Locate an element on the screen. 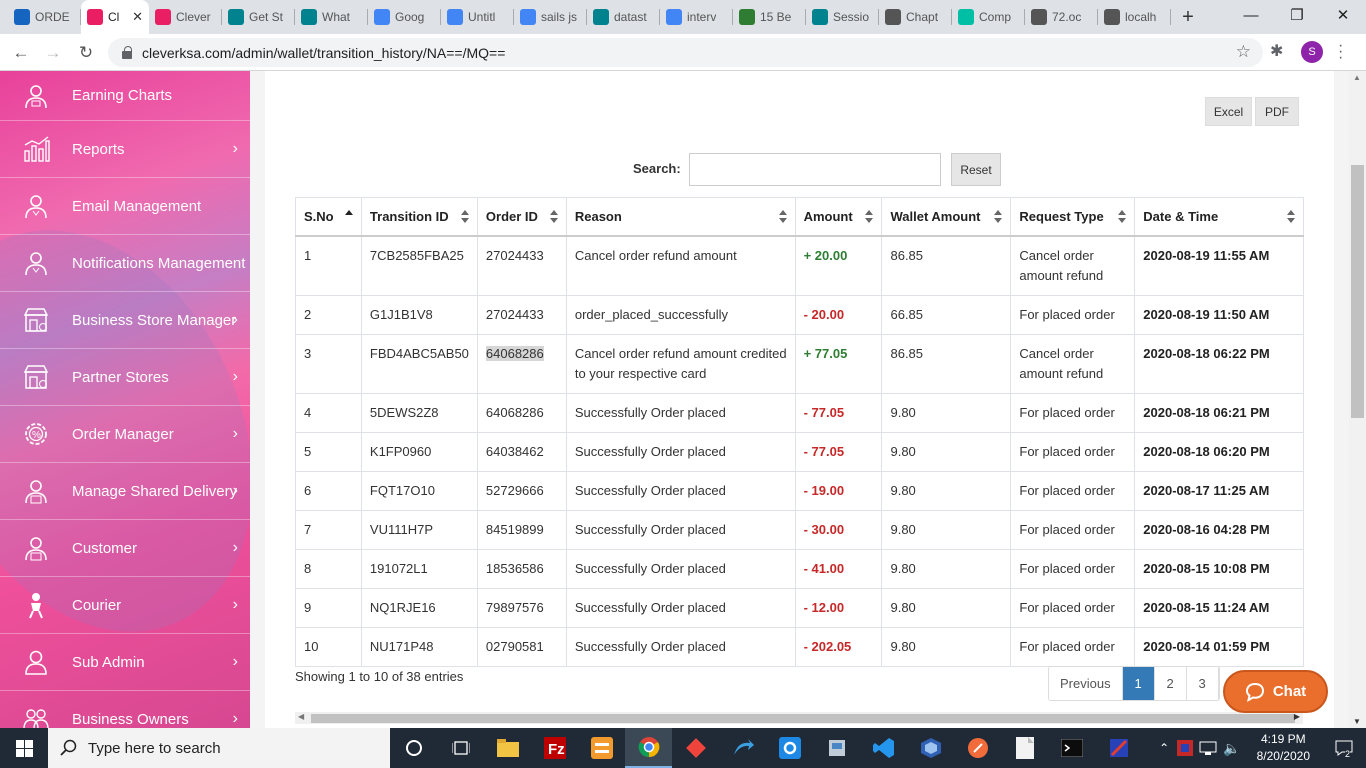  tray-overflow-icon: ⌃ is located at coordinates (1164, 748).